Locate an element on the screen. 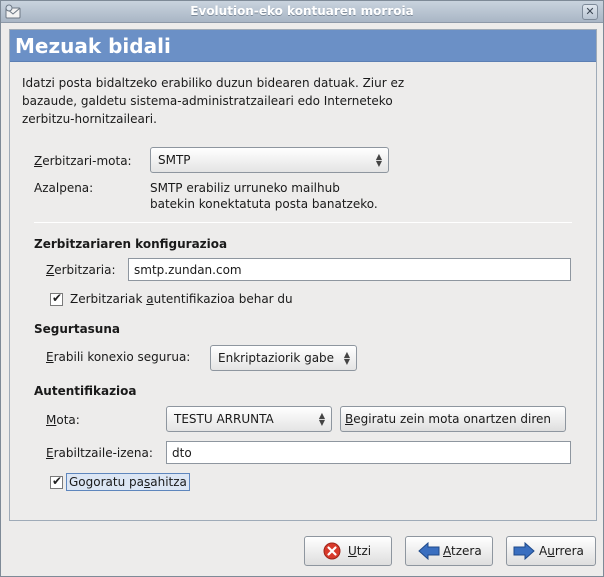  close-icon: ✕ is located at coordinates (590, 12).